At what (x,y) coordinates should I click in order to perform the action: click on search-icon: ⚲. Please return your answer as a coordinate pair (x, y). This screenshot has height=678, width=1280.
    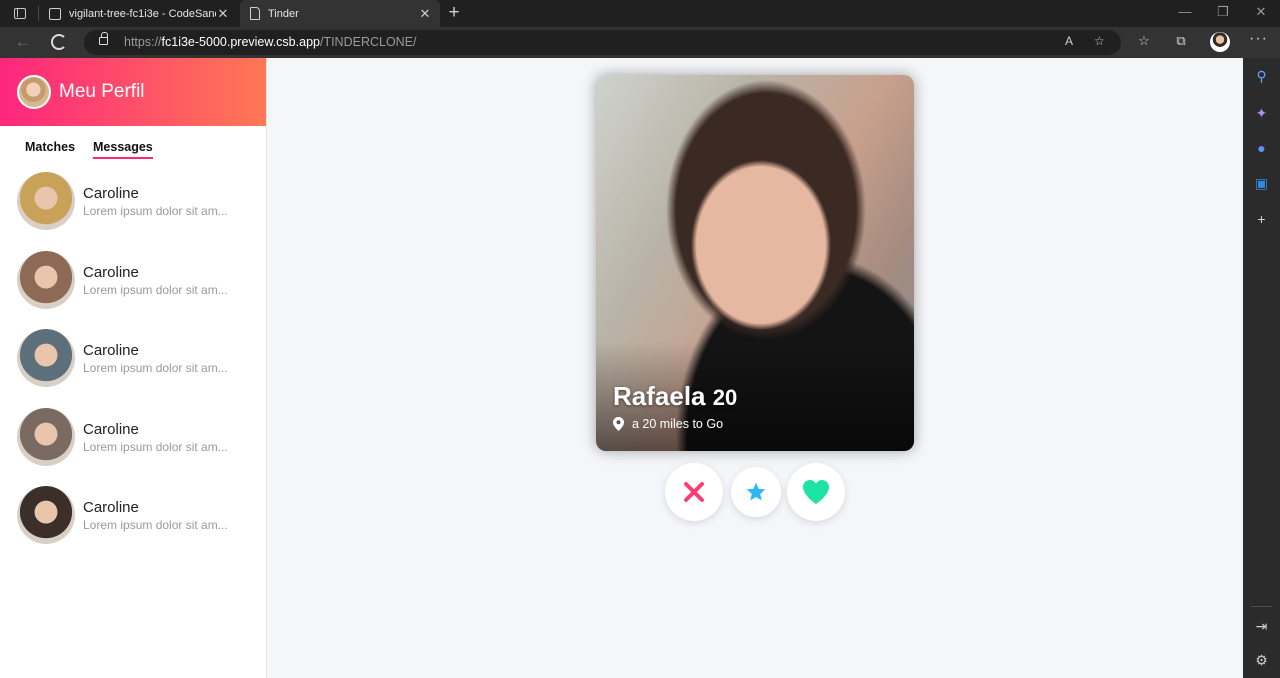
    Looking at the image, I should click on (1261, 76).